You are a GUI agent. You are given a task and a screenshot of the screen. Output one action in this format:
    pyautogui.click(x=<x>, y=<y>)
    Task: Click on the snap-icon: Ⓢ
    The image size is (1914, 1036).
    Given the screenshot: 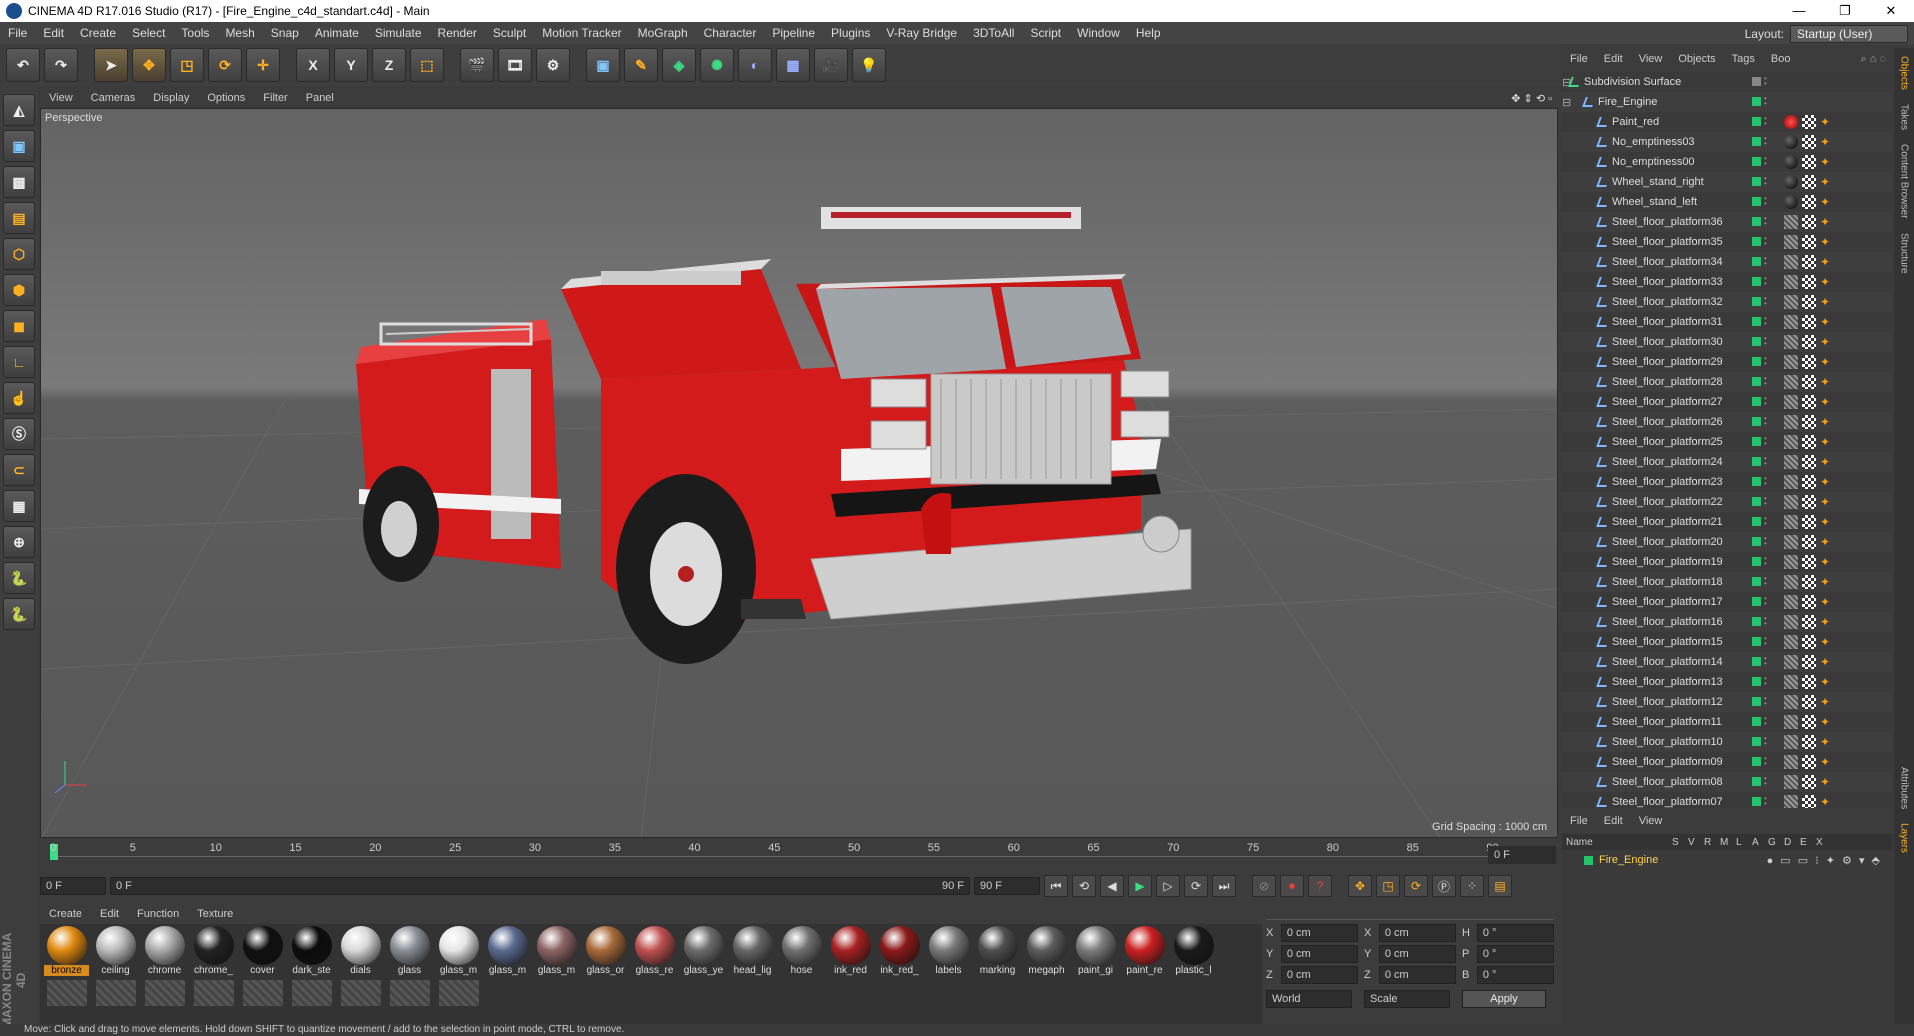 What is the action you would take?
    pyautogui.click(x=19, y=434)
    